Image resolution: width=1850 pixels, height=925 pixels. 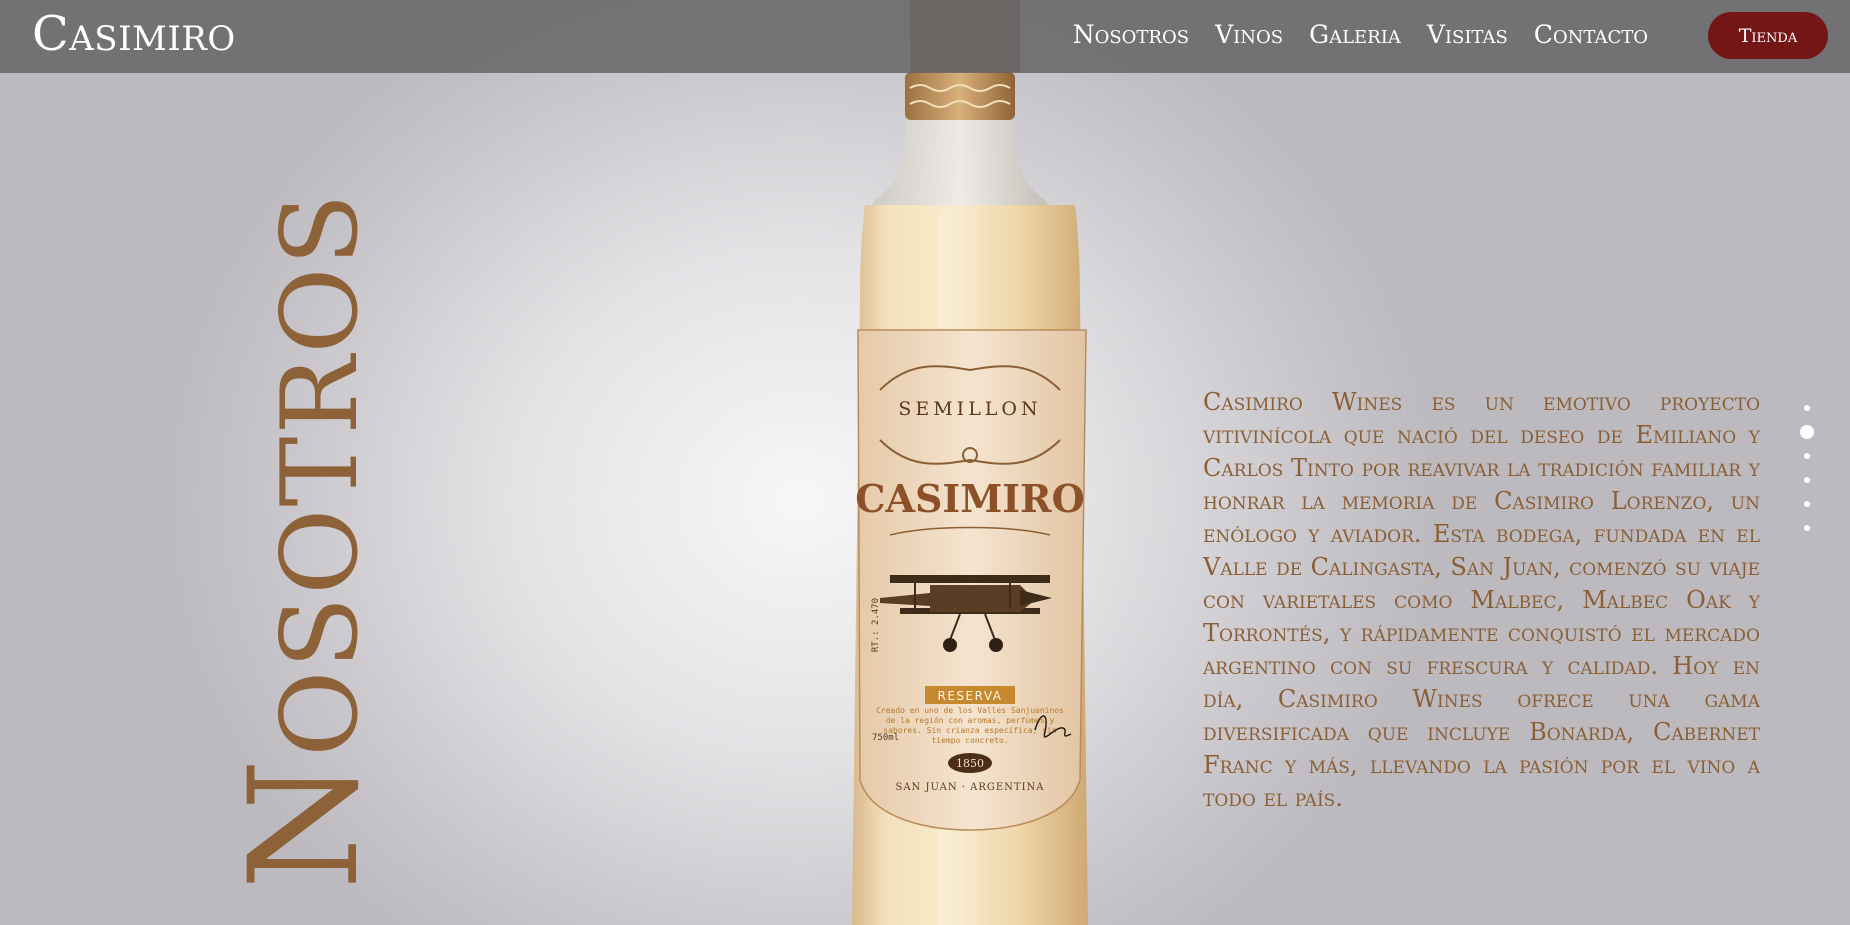 I want to click on nav-contacto: Contacto, so click(x=1591, y=34).